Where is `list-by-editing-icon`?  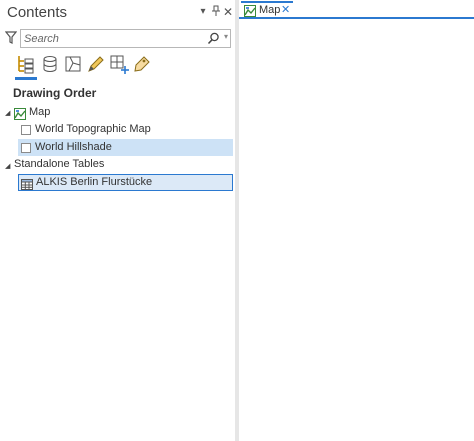
list-by-editing-icon is located at coordinates (96, 64).